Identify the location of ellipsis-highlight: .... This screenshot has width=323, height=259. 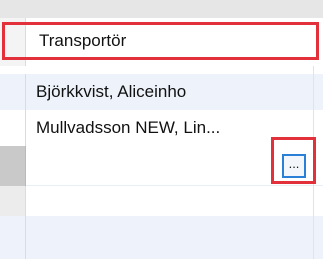
(293, 160).